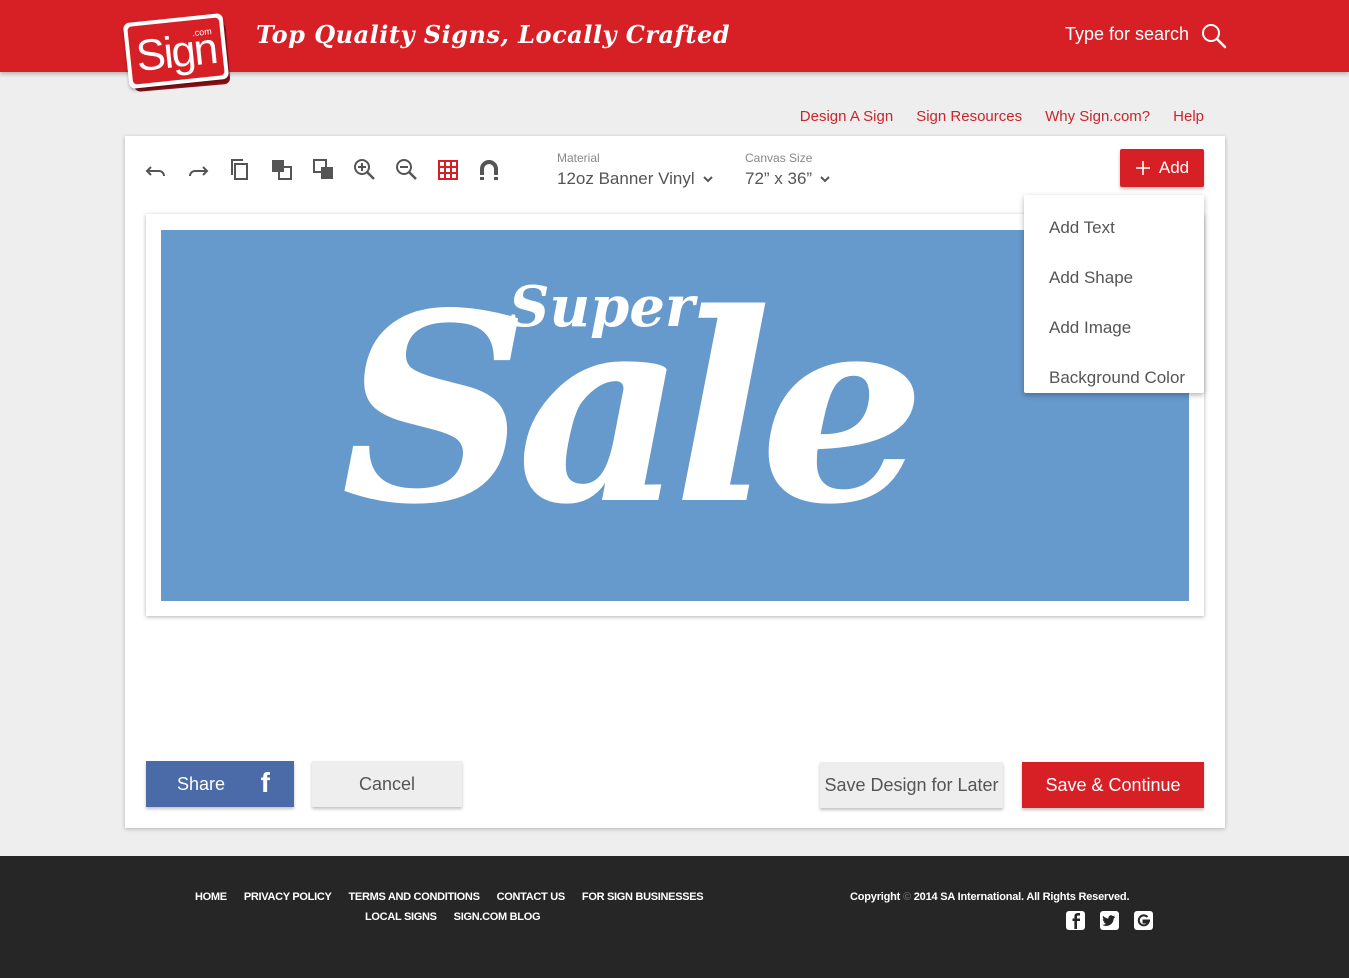  What do you see at coordinates (1114, 378) in the screenshot?
I see `menu-background-color: Background Color` at bounding box center [1114, 378].